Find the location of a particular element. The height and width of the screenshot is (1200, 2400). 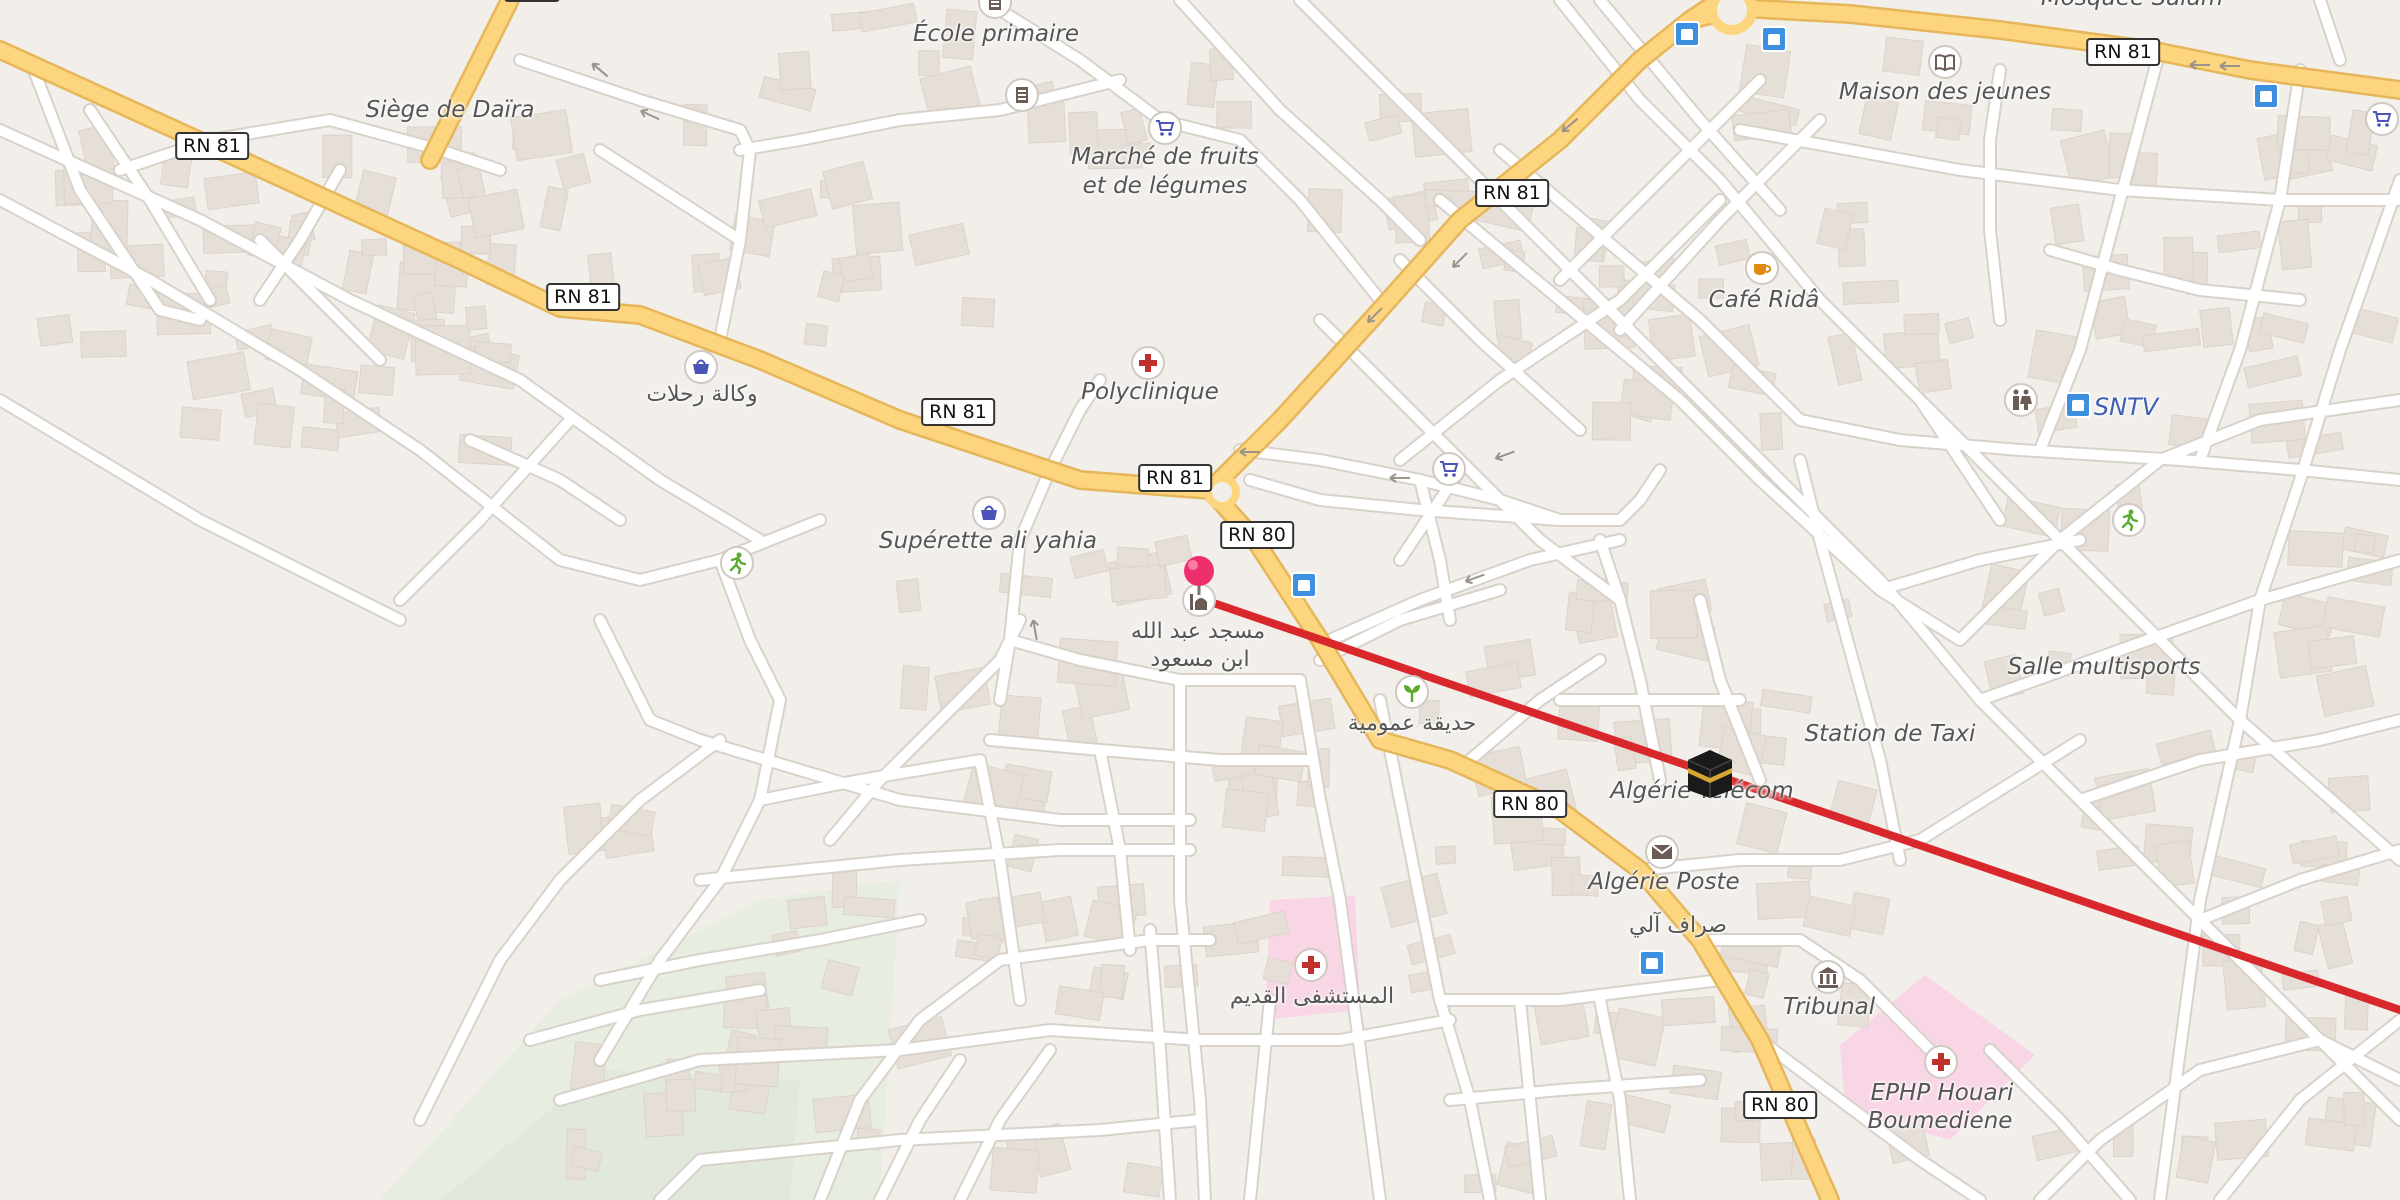

cafe-cup-icon is located at coordinates (1762, 268).